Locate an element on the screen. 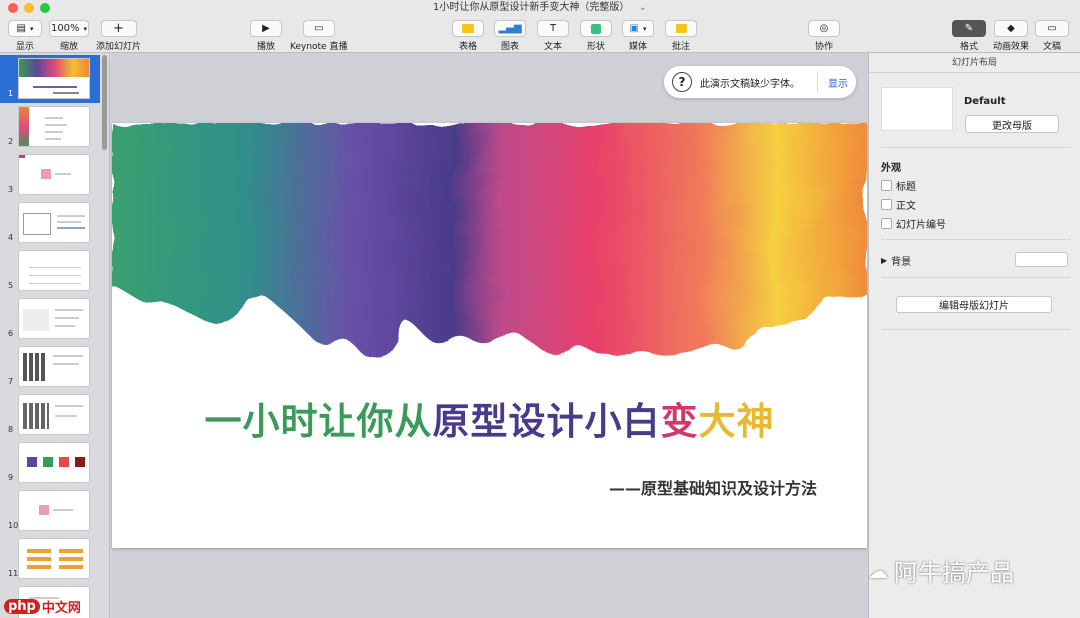 The height and width of the screenshot is (618, 1080). shape-button: 形状 is located at coordinates (596, 36).